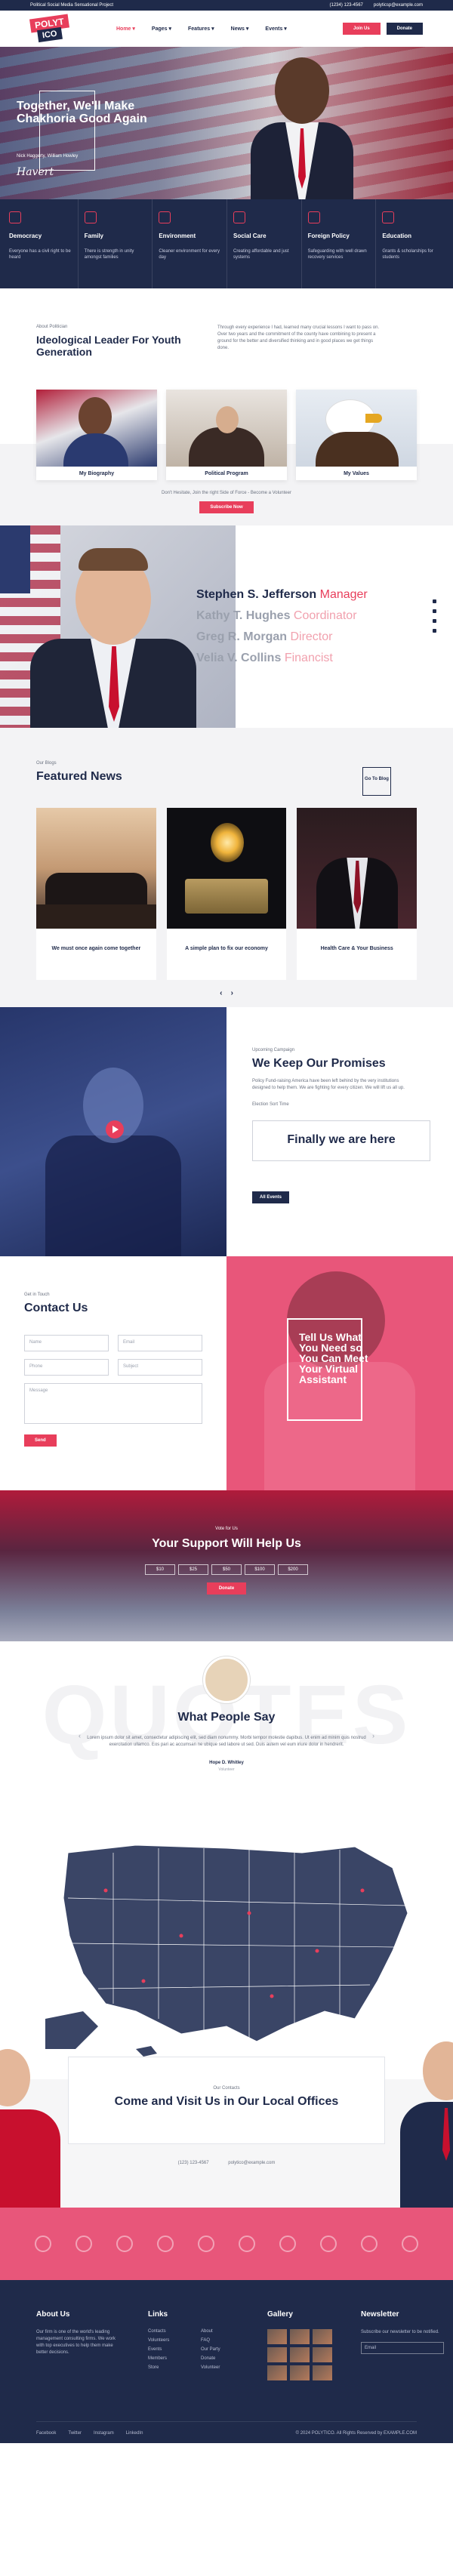  What do you see at coordinates (226, 1717) in the screenshot?
I see `testimonial-title: What People Say` at bounding box center [226, 1717].